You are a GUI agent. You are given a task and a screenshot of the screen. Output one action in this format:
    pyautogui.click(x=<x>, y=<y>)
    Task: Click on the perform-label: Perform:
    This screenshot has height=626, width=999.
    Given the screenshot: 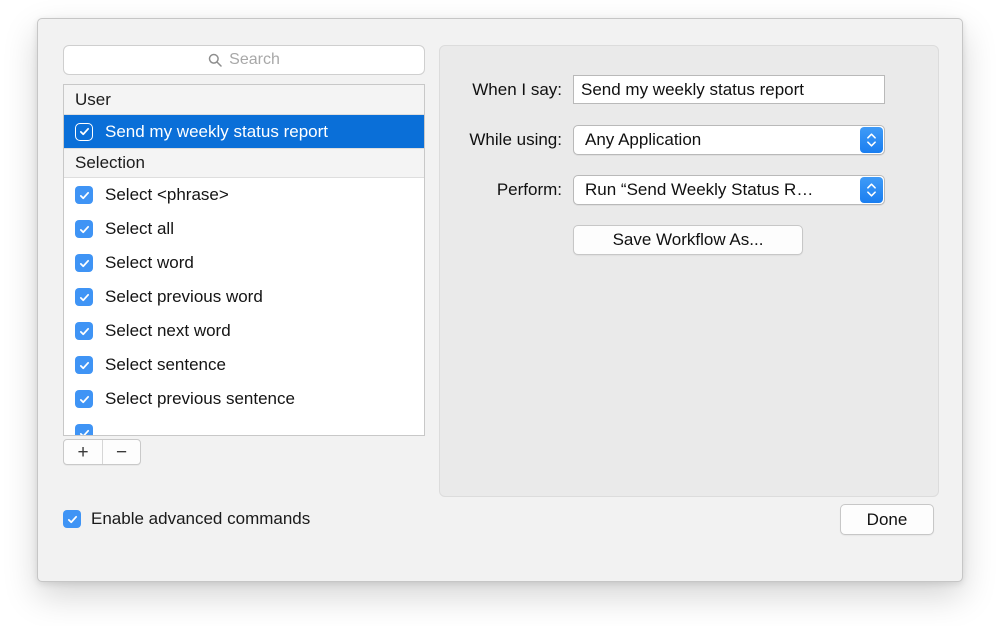 What is the action you would take?
    pyautogui.click(x=529, y=189)
    